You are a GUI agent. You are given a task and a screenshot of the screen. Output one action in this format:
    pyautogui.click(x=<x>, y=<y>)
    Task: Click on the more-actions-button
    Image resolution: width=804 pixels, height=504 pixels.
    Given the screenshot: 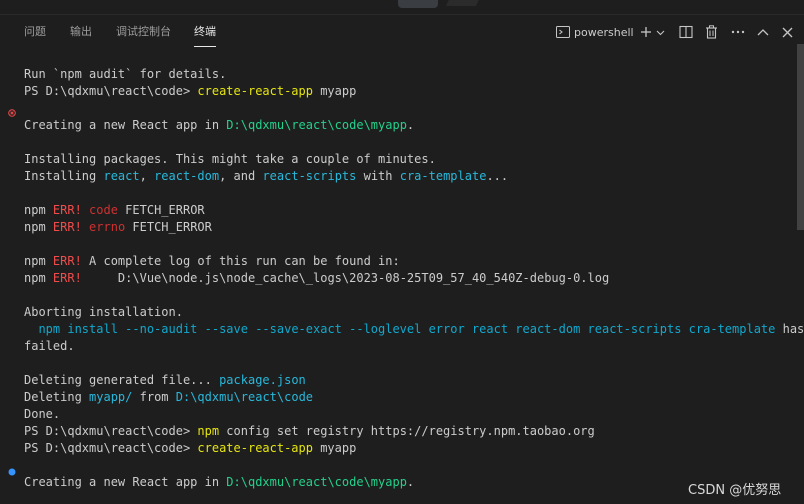 What is the action you would take?
    pyautogui.click(x=738, y=32)
    